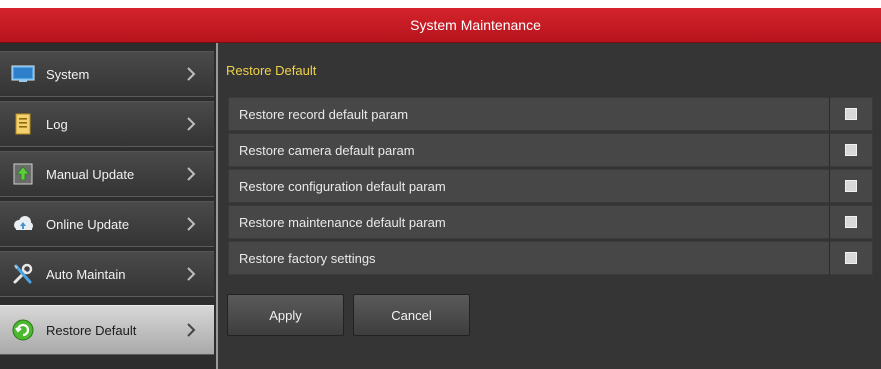 The image size is (881, 369). What do you see at coordinates (550, 222) in the screenshot?
I see `option-row-maintenance: Restore maintenance default param` at bounding box center [550, 222].